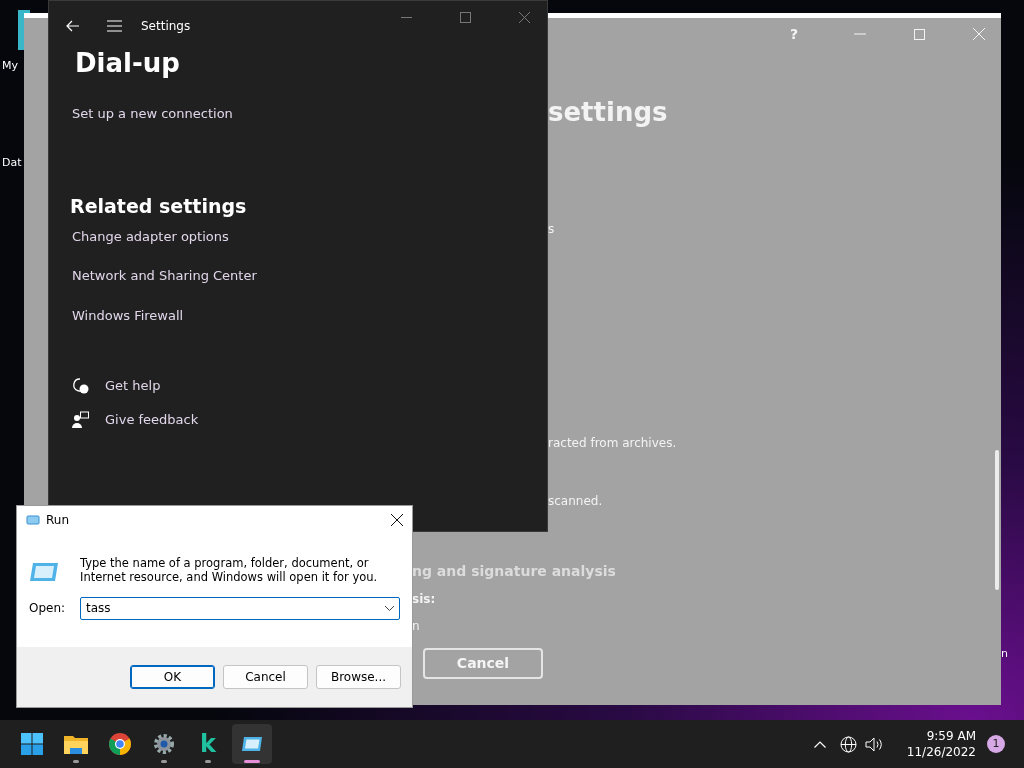 This screenshot has height=768, width=1024. What do you see at coordinates (576, 501) in the screenshot?
I see `text-fragment: scanned.` at bounding box center [576, 501].